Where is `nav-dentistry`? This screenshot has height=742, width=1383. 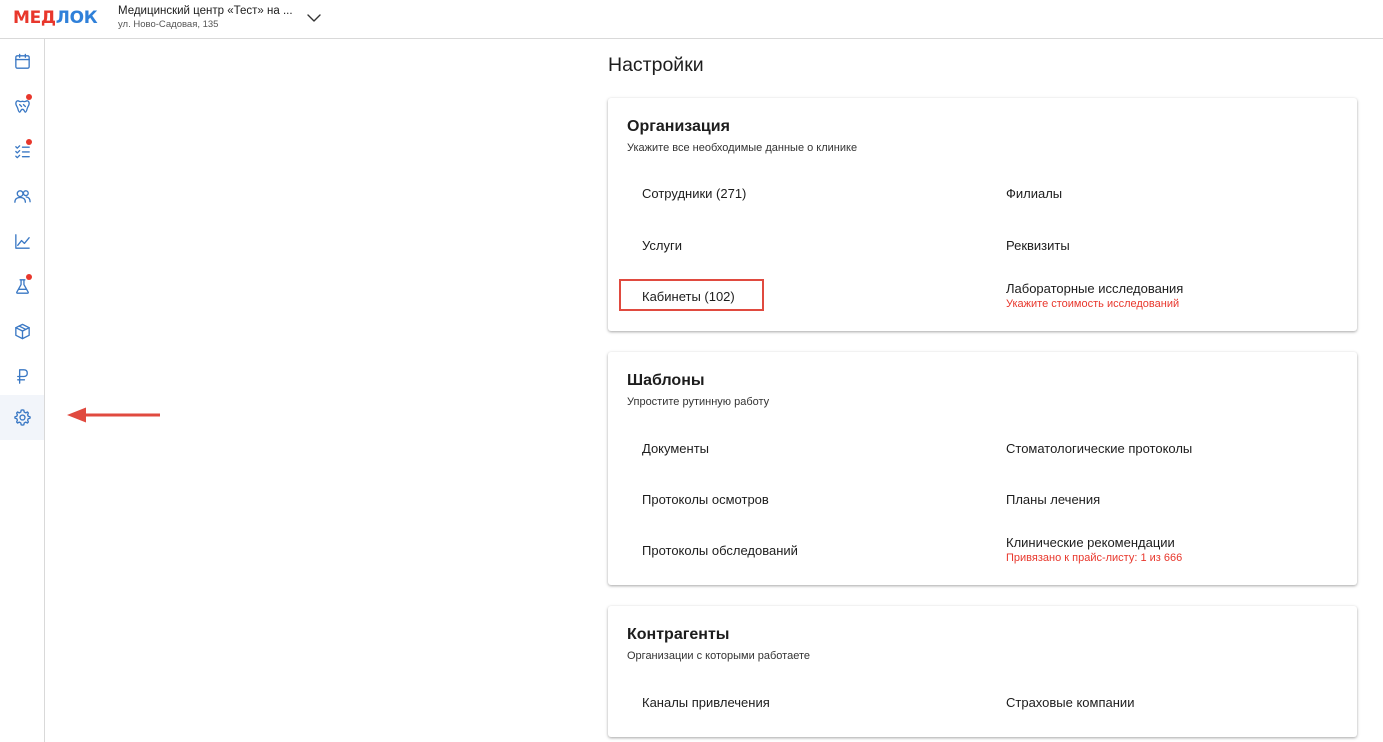
nav-dentistry is located at coordinates (22, 106).